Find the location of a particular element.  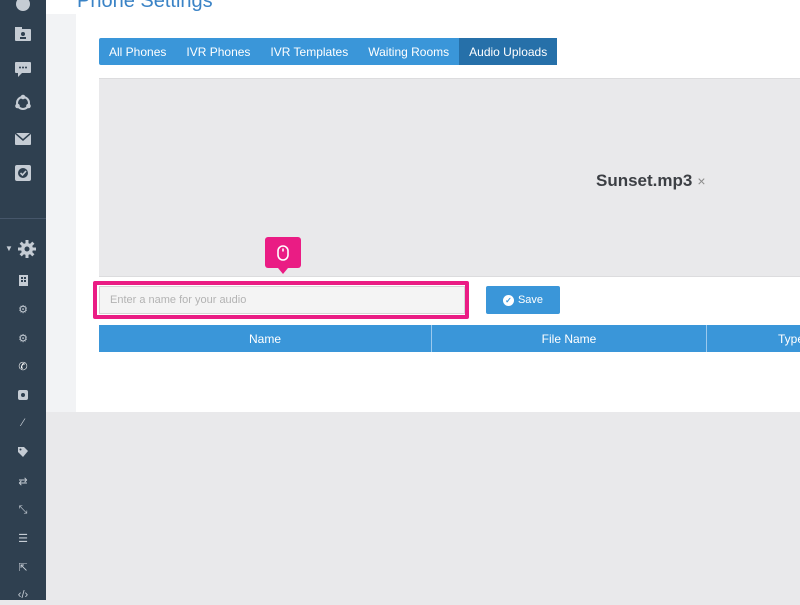

gear-icon: ⚙ is located at coordinates (23, 309).